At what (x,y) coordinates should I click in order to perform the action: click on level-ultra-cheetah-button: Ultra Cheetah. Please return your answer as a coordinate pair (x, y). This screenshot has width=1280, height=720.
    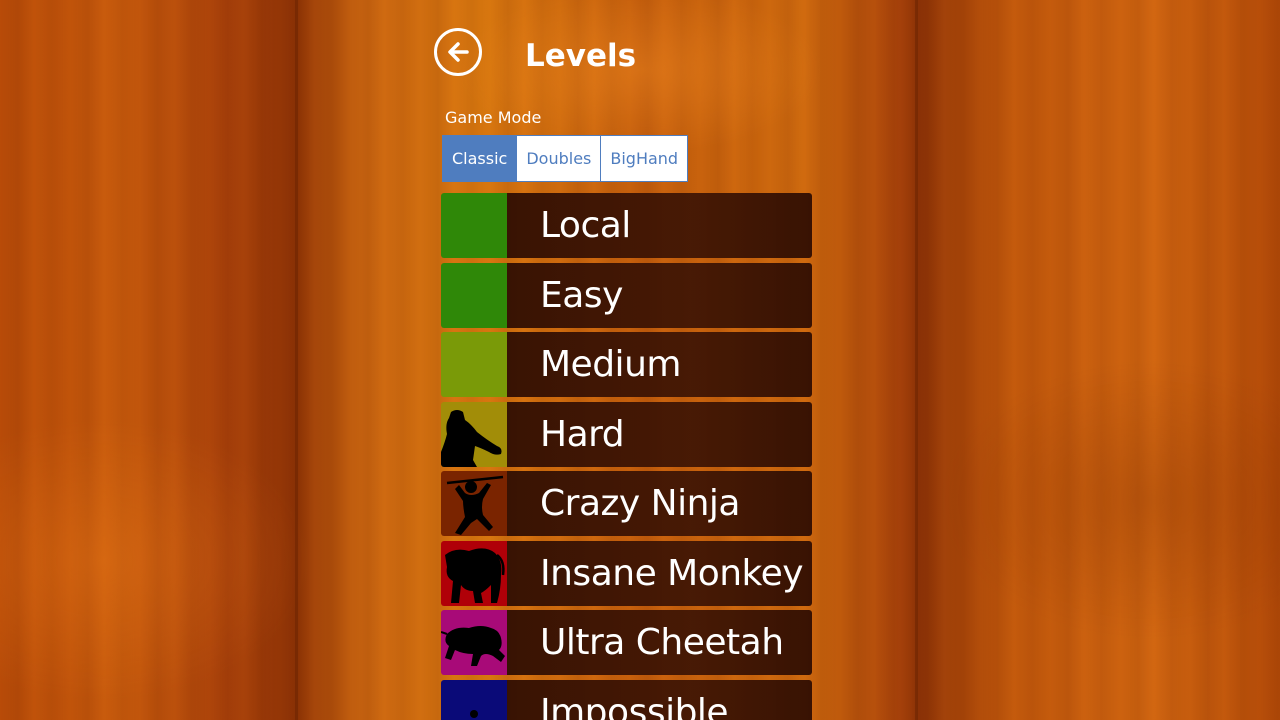
    Looking at the image, I should click on (626, 642).